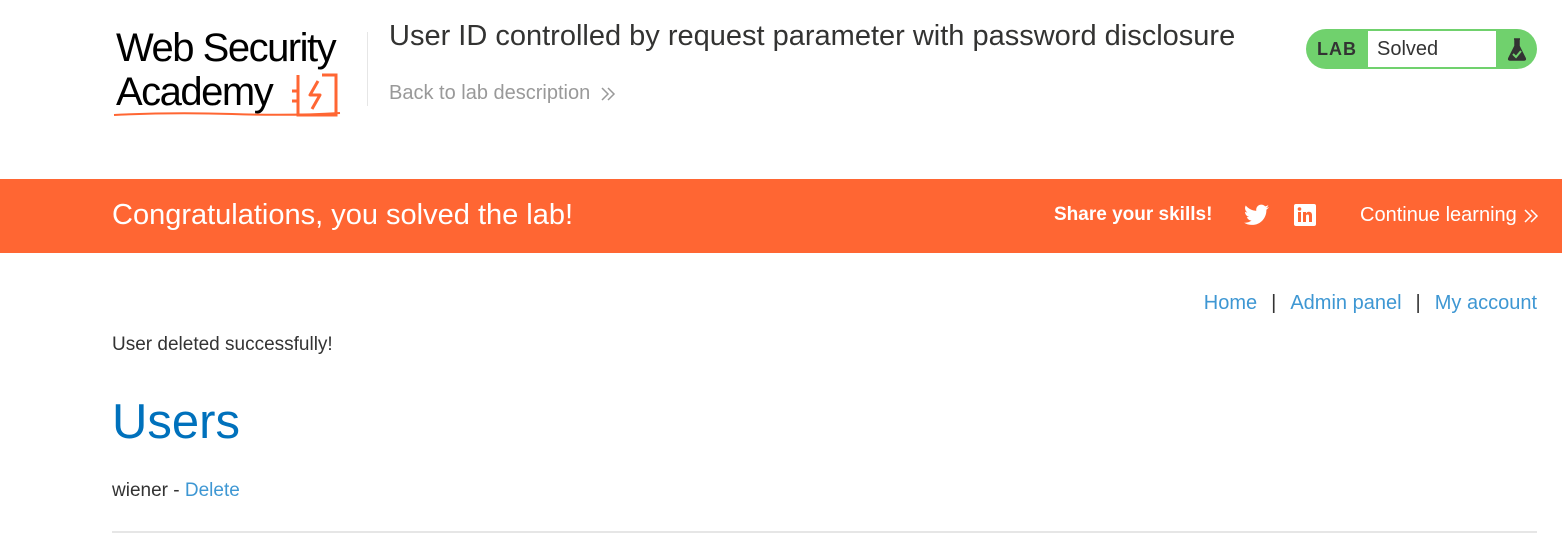 The width and height of the screenshot is (1562, 548). Describe the element at coordinates (176, 422) in the screenshot. I see `page-title: Users` at that location.